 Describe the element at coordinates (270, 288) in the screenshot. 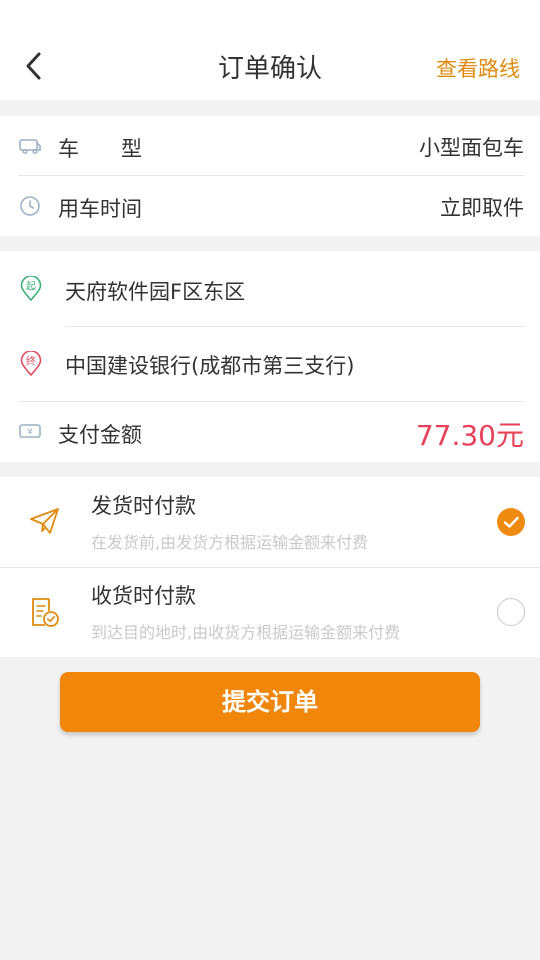

I see `start-address-row: 起 天府软件园F区东区` at that location.